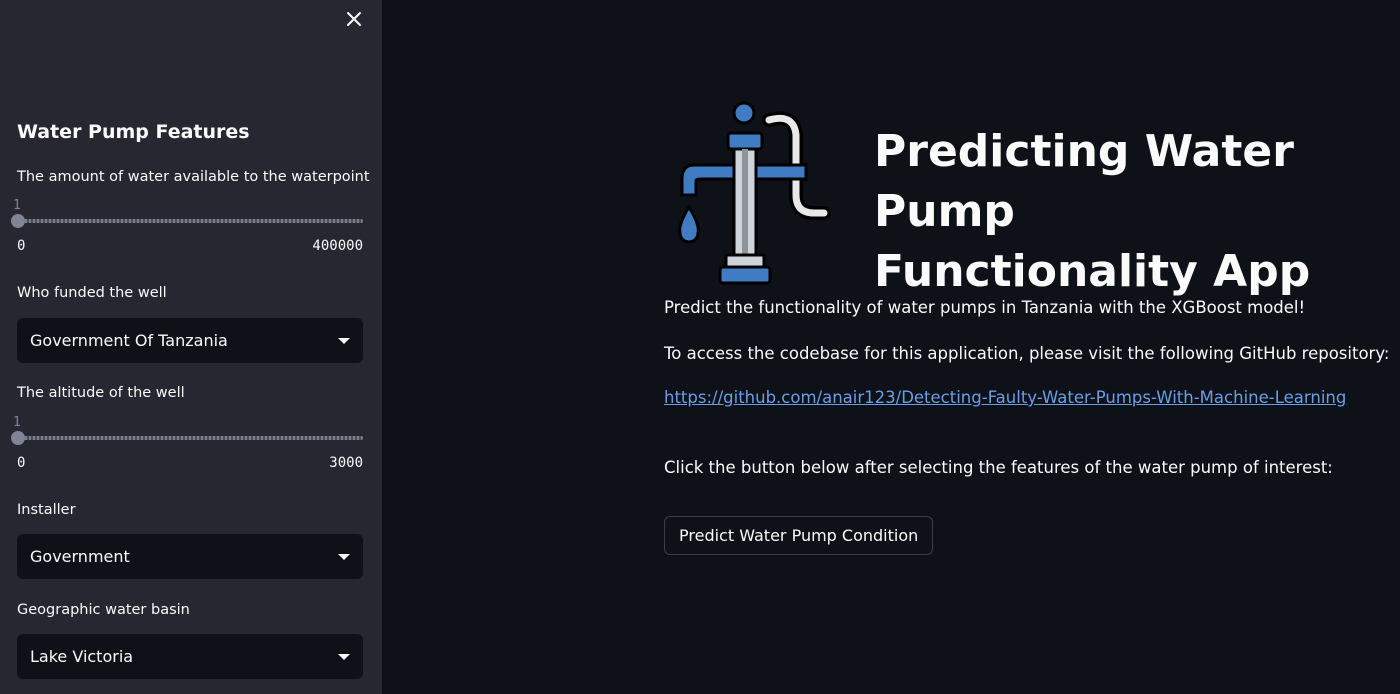 This screenshot has height=694, width=1400. Describe the element at coordinates (190, 438) in the screenshot. I see `altitude-slider-track` at that location.